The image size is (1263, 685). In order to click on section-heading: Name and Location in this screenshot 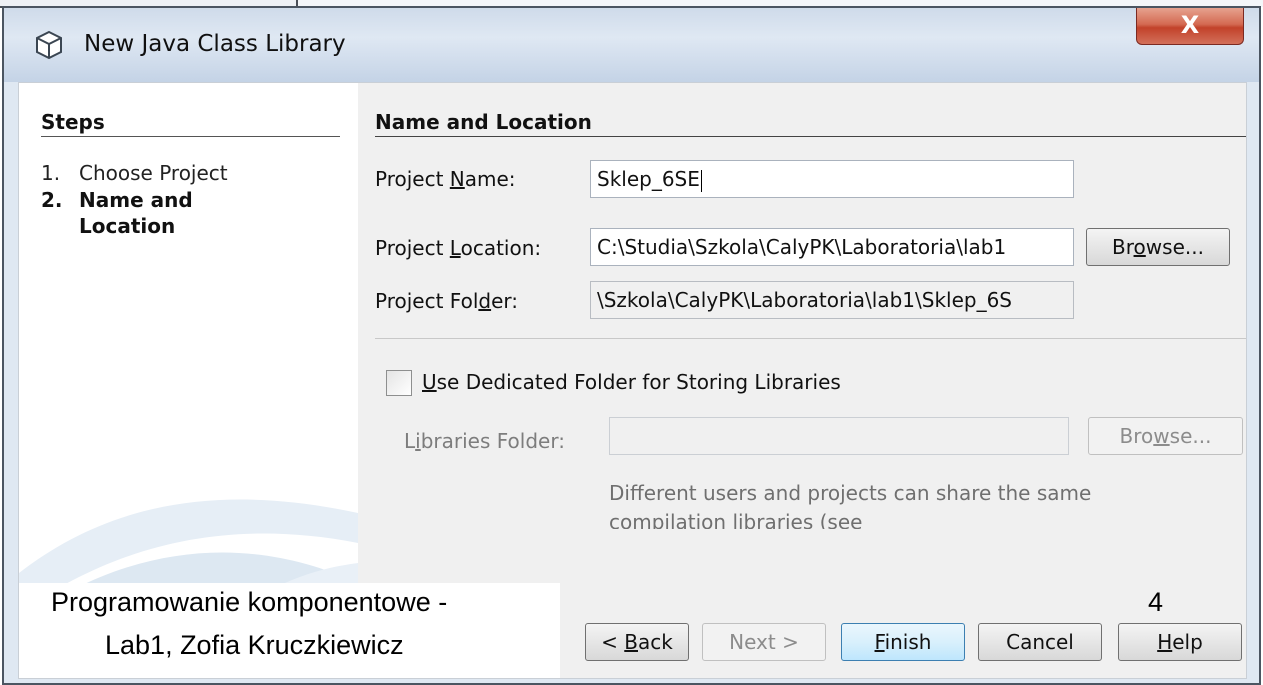, I will do `click(483, 122)`.